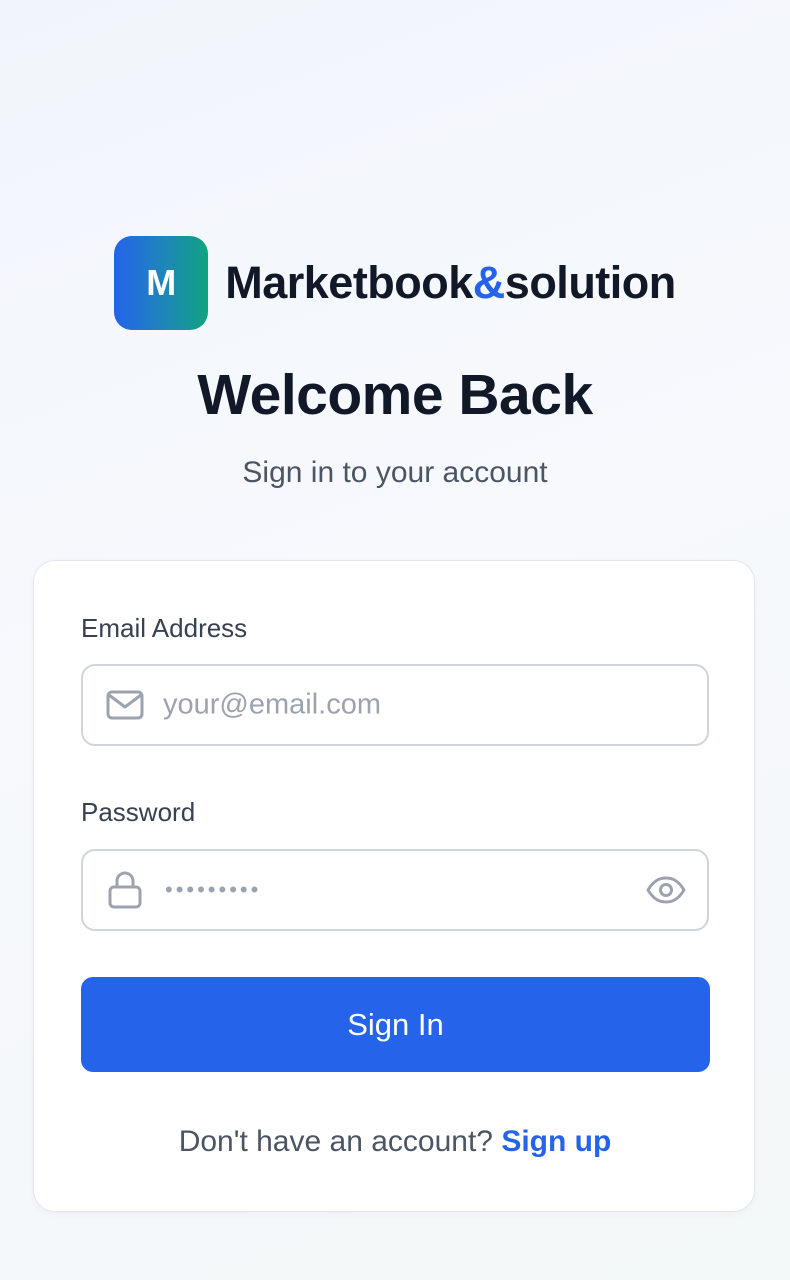 This screenshot has width=790, height=1280. I want to click on brand-name-part1: Marketbook, so click(349, 282).